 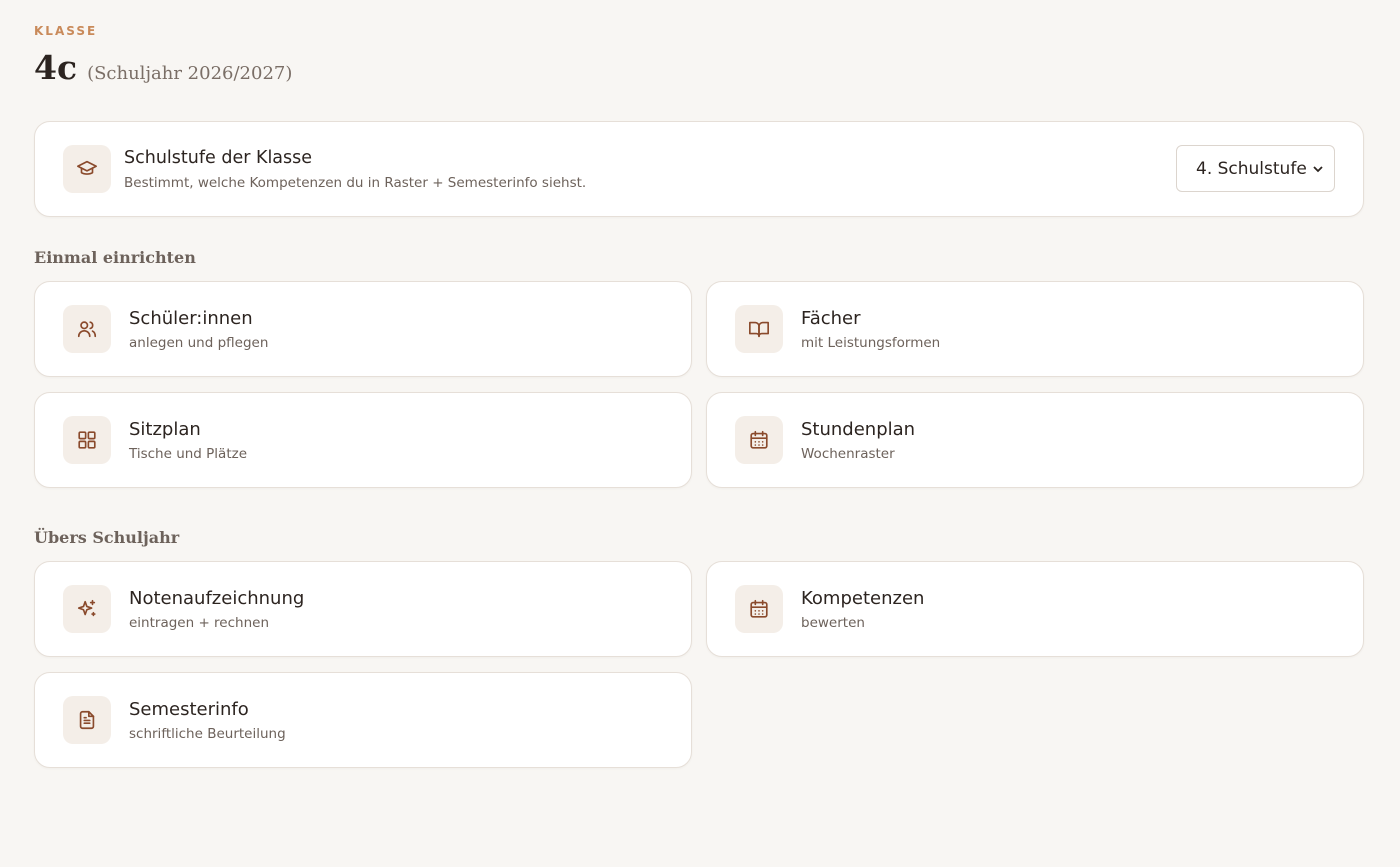 I want to click on page-title: 4c (Schuljahr 2026/2027), so click(x=163, y=67).